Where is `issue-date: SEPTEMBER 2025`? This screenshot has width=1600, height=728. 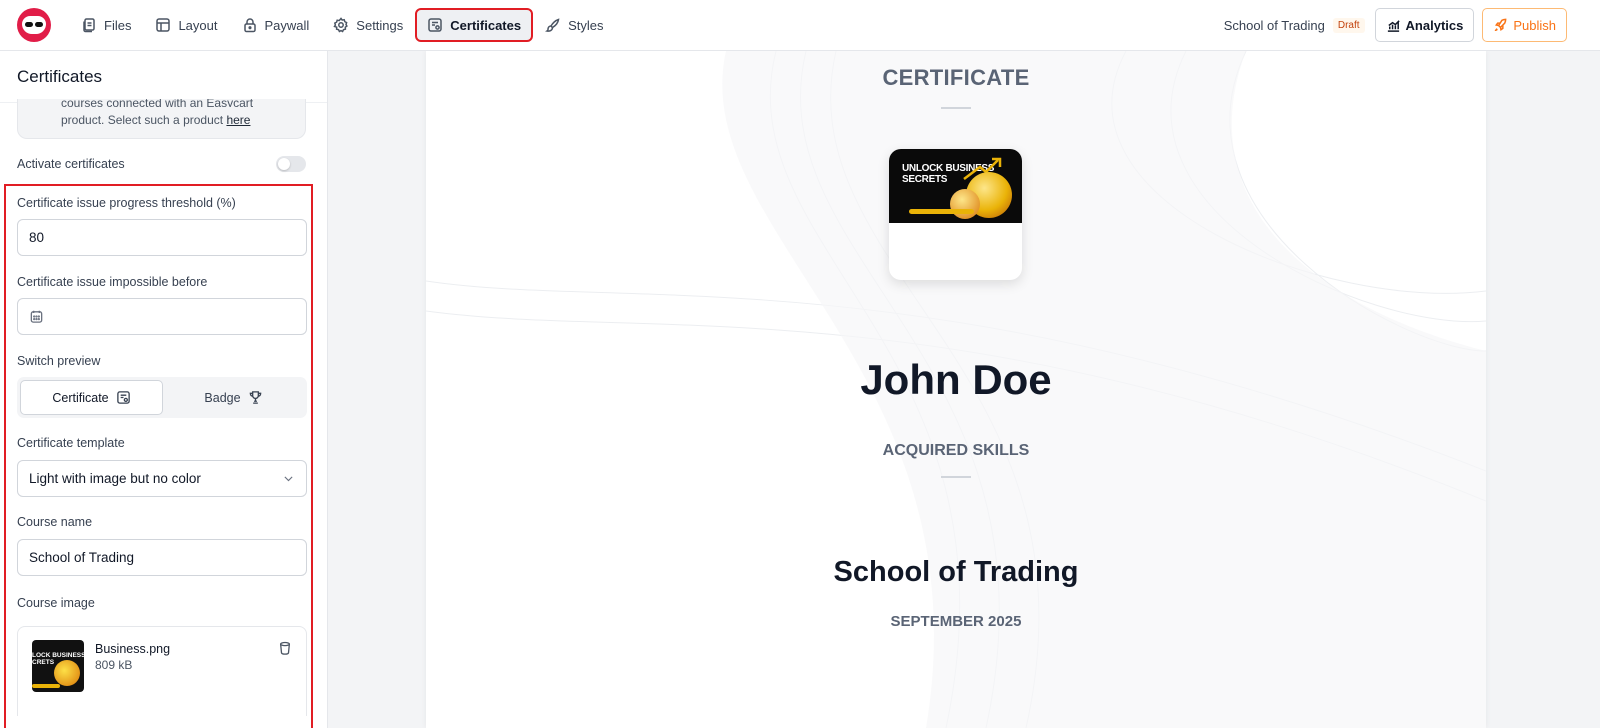 issue-date: SEPTEMBER 2025 is located at coordinates (956, 621).